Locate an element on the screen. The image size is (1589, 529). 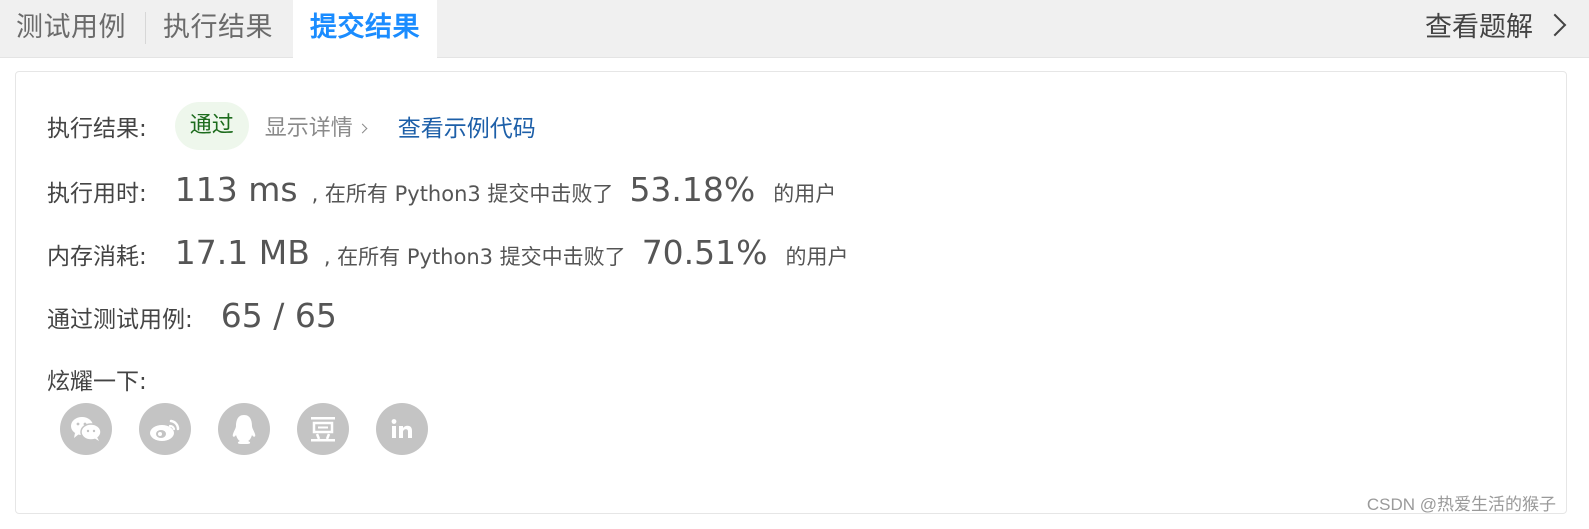
memory-beat-text: , 在所有 Python3 提交中击败了 is located at coordinates (474, 257).